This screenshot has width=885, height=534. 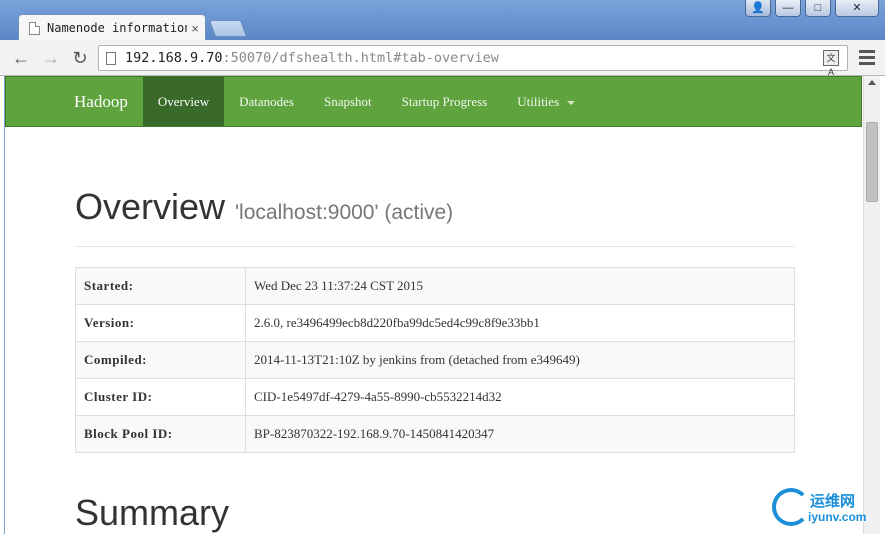 I want to click on row-value: BP-823870322-192.168.9.70-1450841420347, so click(x=520, y=434).